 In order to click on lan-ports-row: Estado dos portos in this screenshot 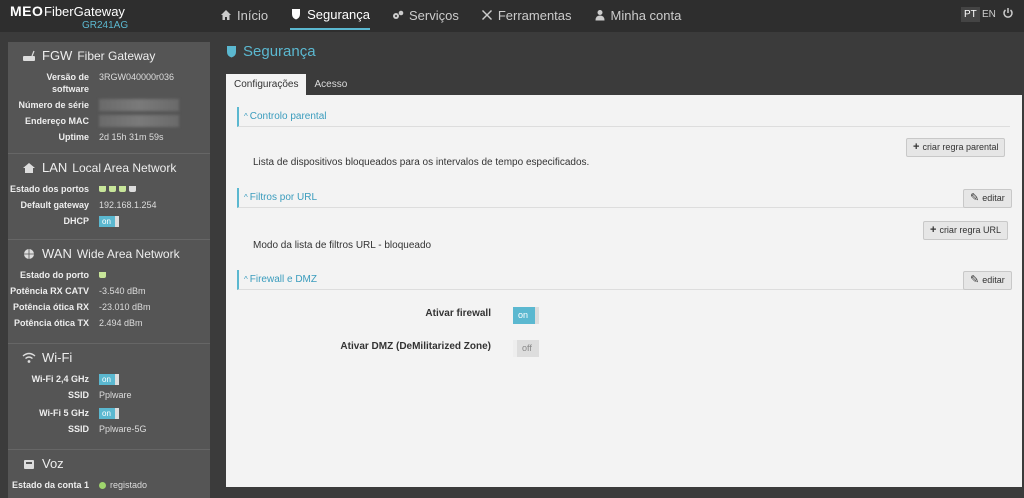, I will do `click(109, 189)`.